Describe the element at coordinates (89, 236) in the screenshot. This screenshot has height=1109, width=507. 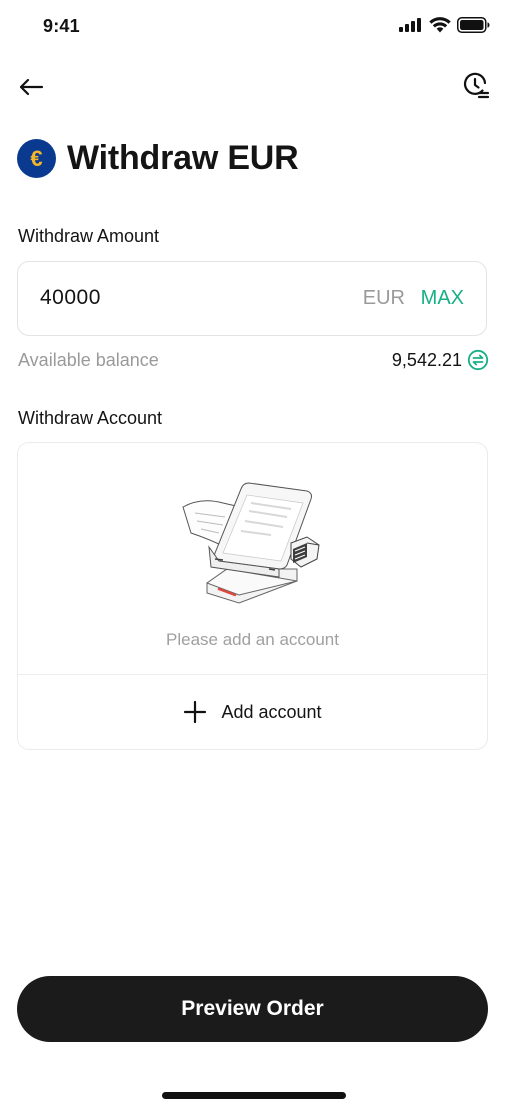
I see `withdraw-amount-label: Withdraw Amount` at that location.